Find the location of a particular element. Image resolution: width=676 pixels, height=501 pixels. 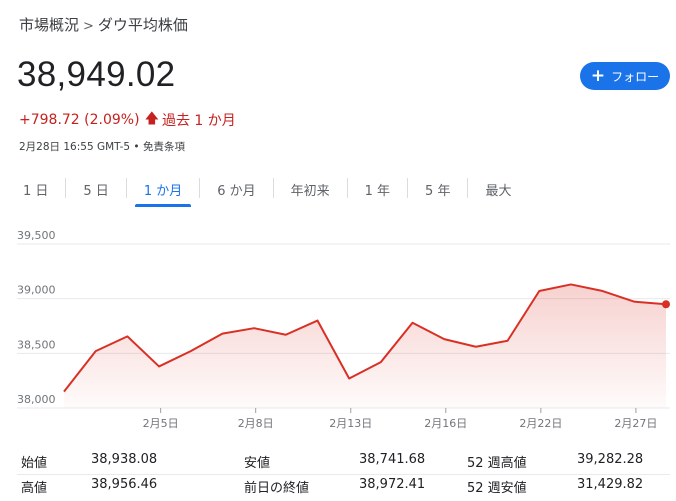

stat-value-open: 38,938.08 is located at coordinates (124, 459).